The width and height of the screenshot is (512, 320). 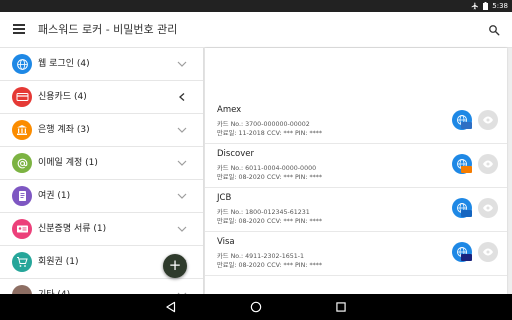 I want to click on back-icon, so click(x=171, y=307).